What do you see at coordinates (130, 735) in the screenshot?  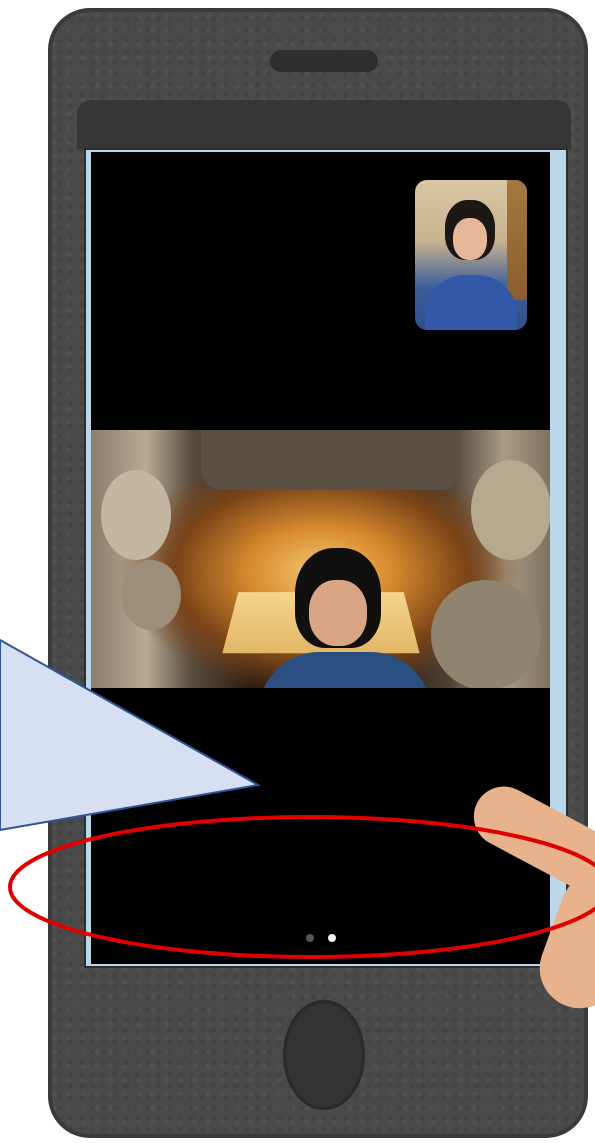 I see `speech-callout` at bounding box center [130, 735].